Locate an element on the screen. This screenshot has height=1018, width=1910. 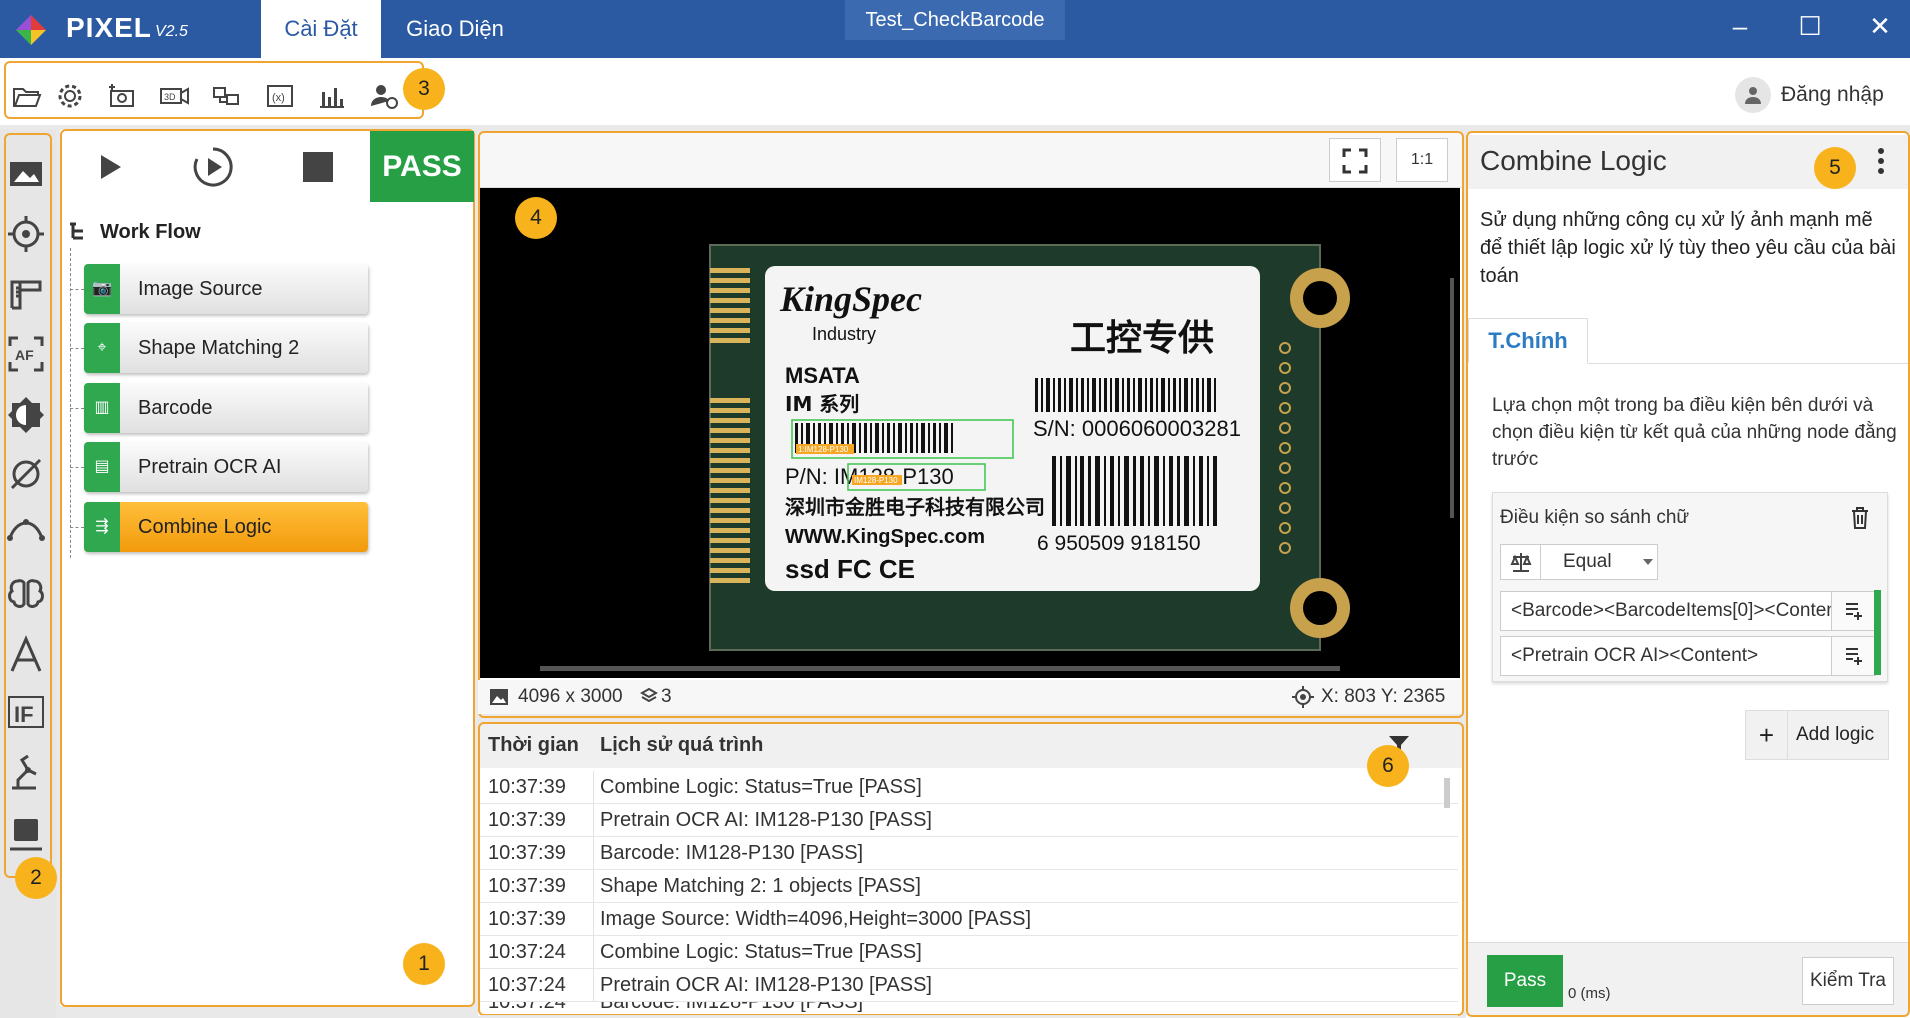
stop-icon is located at coordinates (318, 167).